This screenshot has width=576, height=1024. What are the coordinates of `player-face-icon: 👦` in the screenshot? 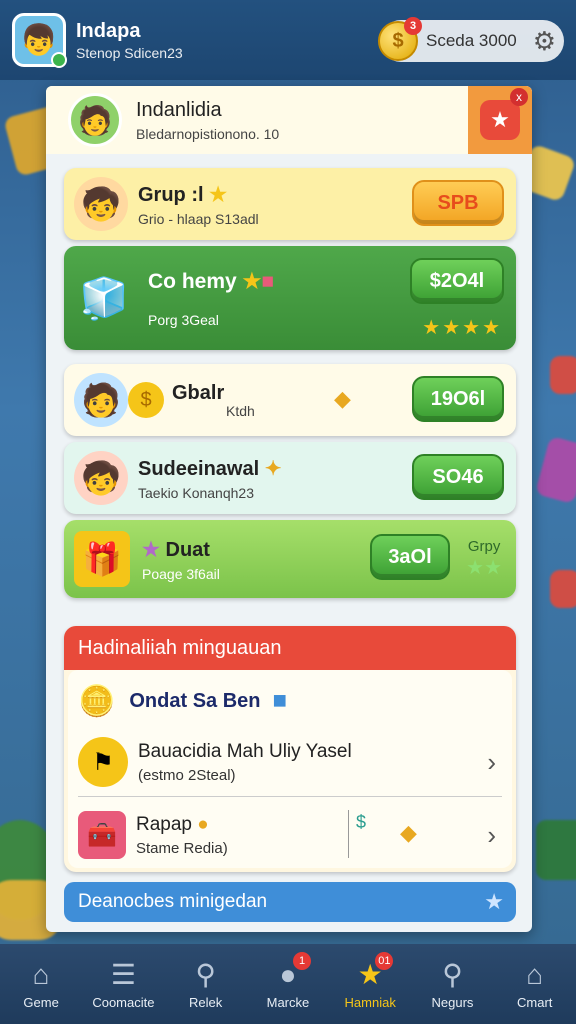 It's located at (39, 40).